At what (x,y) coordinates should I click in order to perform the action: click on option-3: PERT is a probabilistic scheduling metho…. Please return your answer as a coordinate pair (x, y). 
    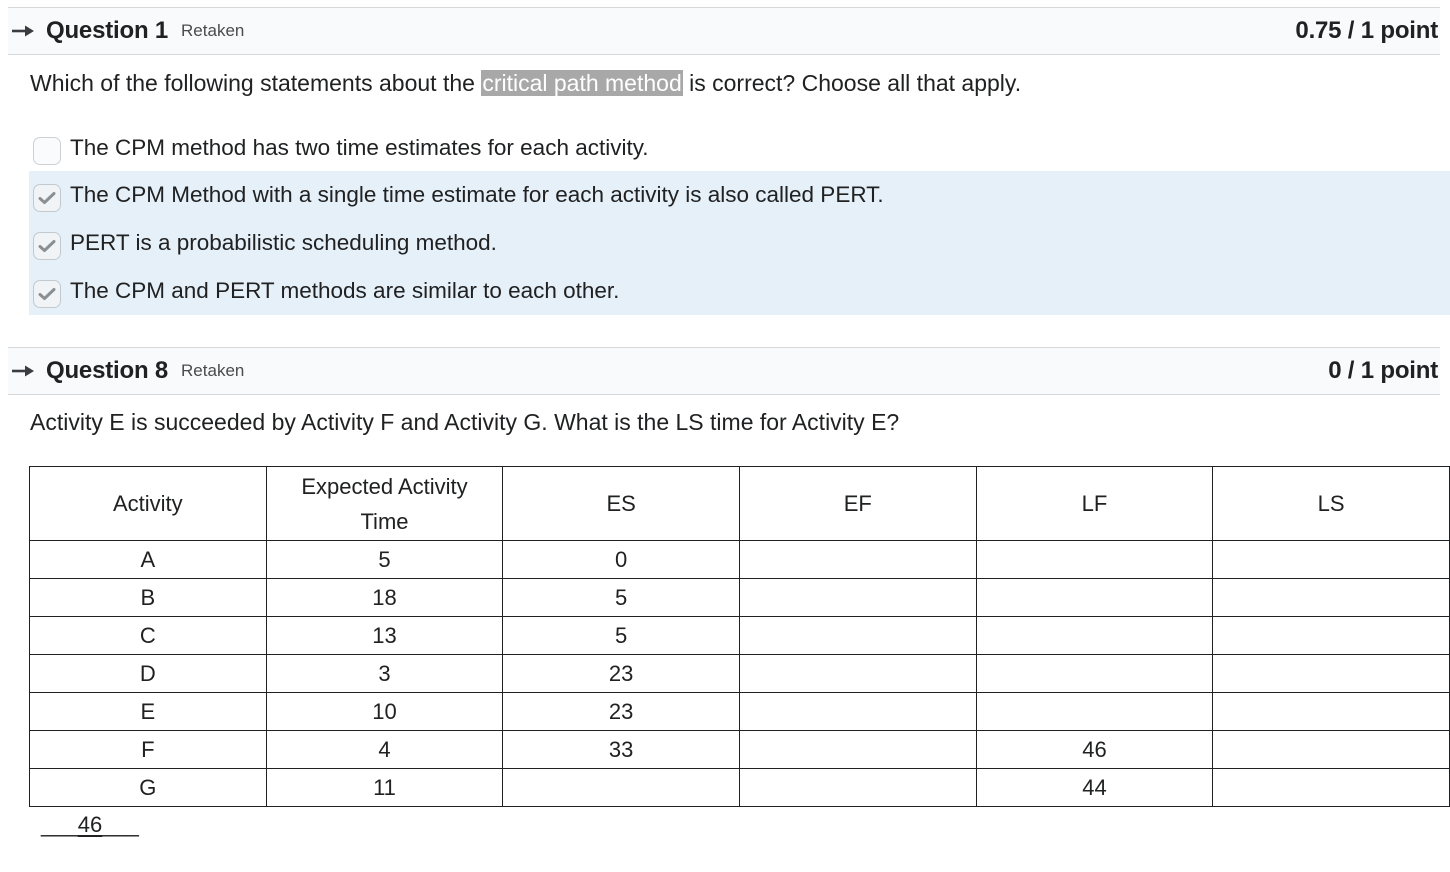
    Looking at the image, I should click on (739, 243).